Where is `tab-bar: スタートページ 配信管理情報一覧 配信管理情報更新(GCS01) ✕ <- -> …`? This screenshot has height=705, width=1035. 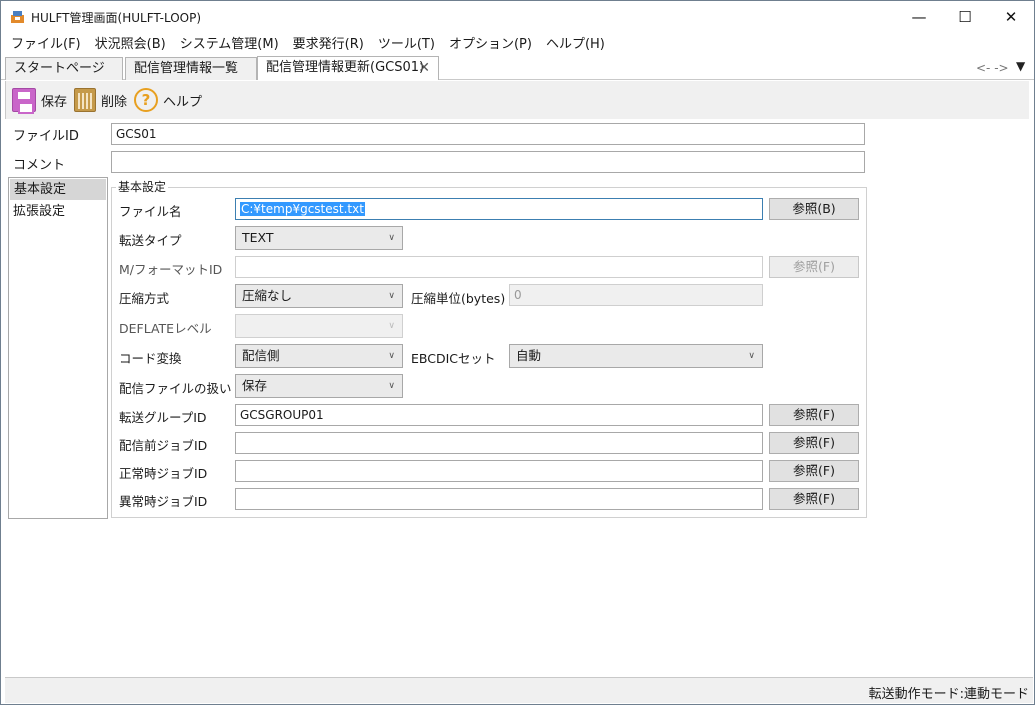 tab-bar: スタートページ 配信管理情報一覧 配信管理情報更新(GCS01) ✕ <- -> … is located at coordinates (517, 68).